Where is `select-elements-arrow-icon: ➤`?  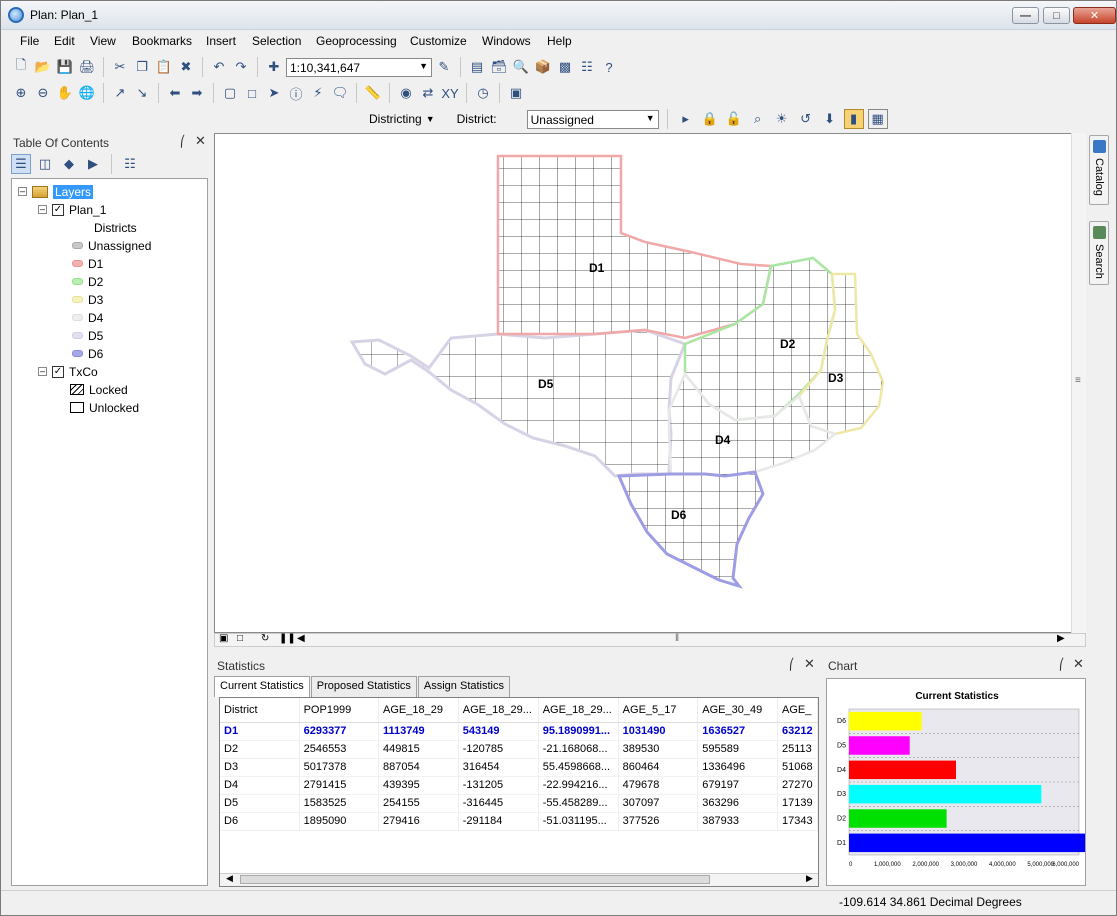 select-elements-arrow-icon: ➤ is located at coordinates (274, 93).